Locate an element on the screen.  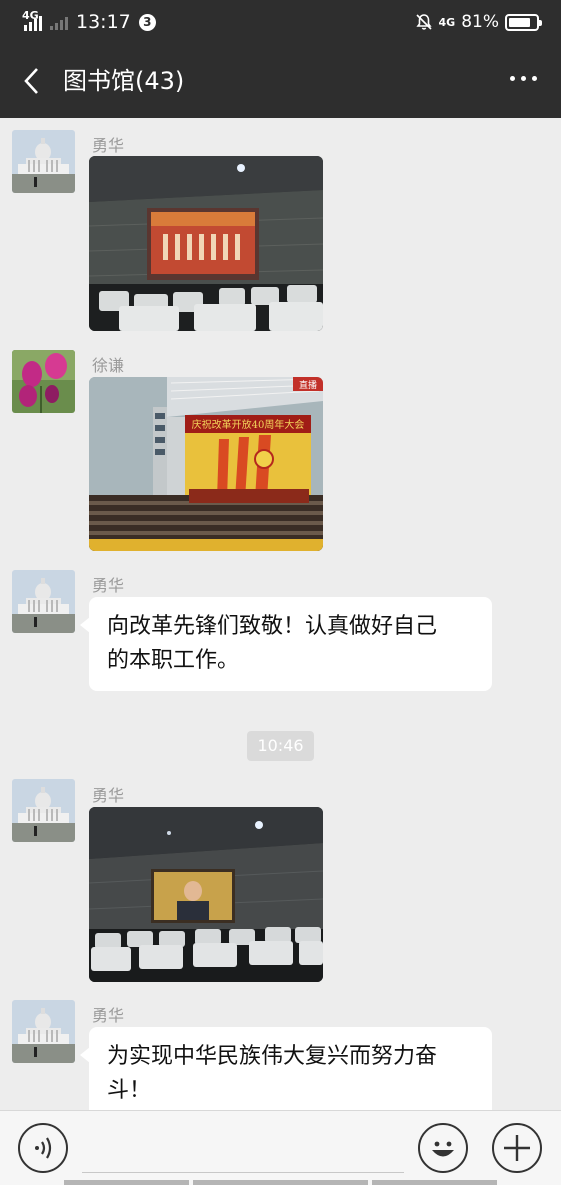
secondary-signal-icon is located at coordinates (59, 22).